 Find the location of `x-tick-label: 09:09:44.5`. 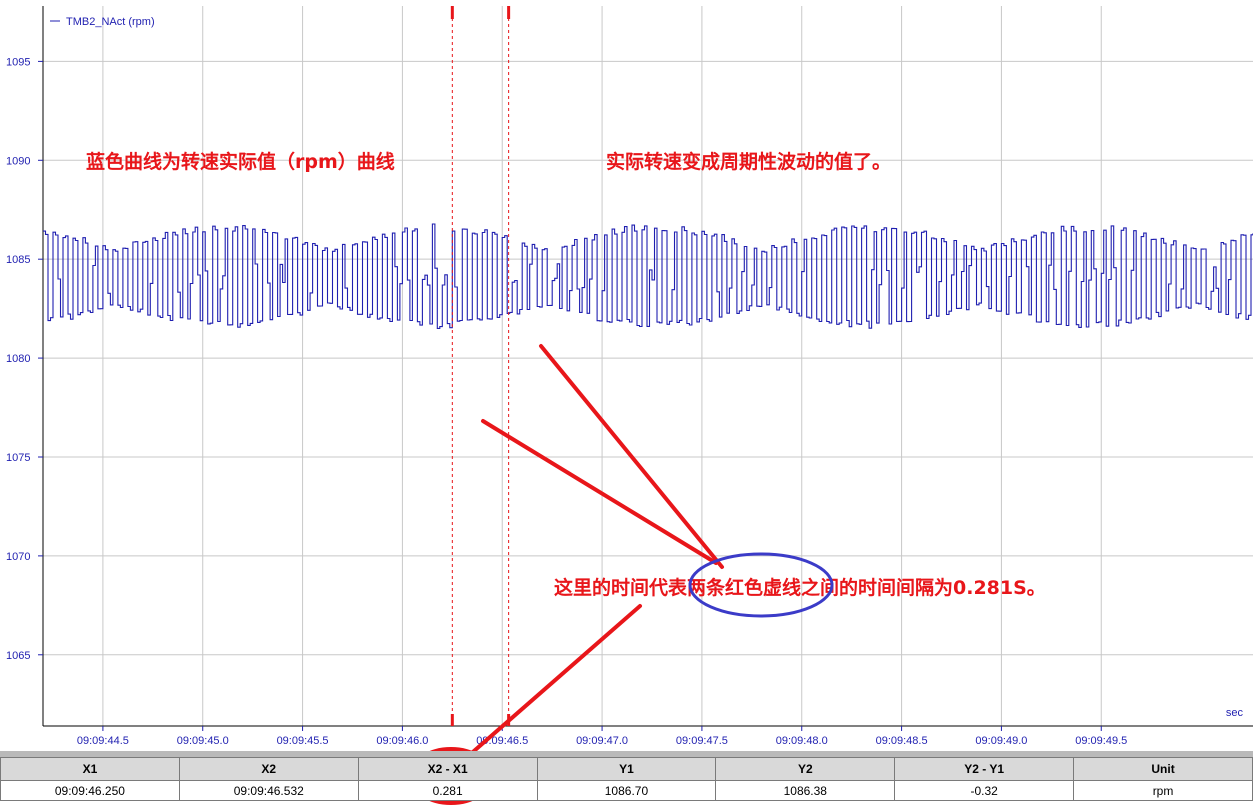

x-tick-label: 09:09:44.5 is located at coordinates (103, 741).